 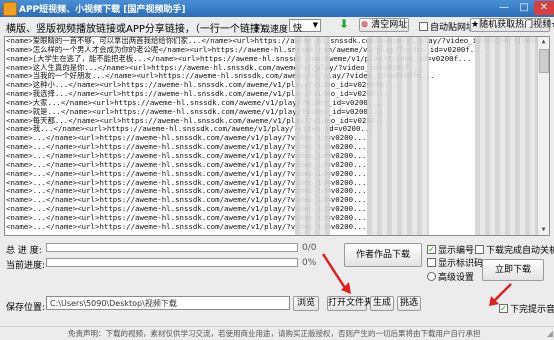 I want to click on advanced-settings-label: 高级设置, so click(x=456, y=278).